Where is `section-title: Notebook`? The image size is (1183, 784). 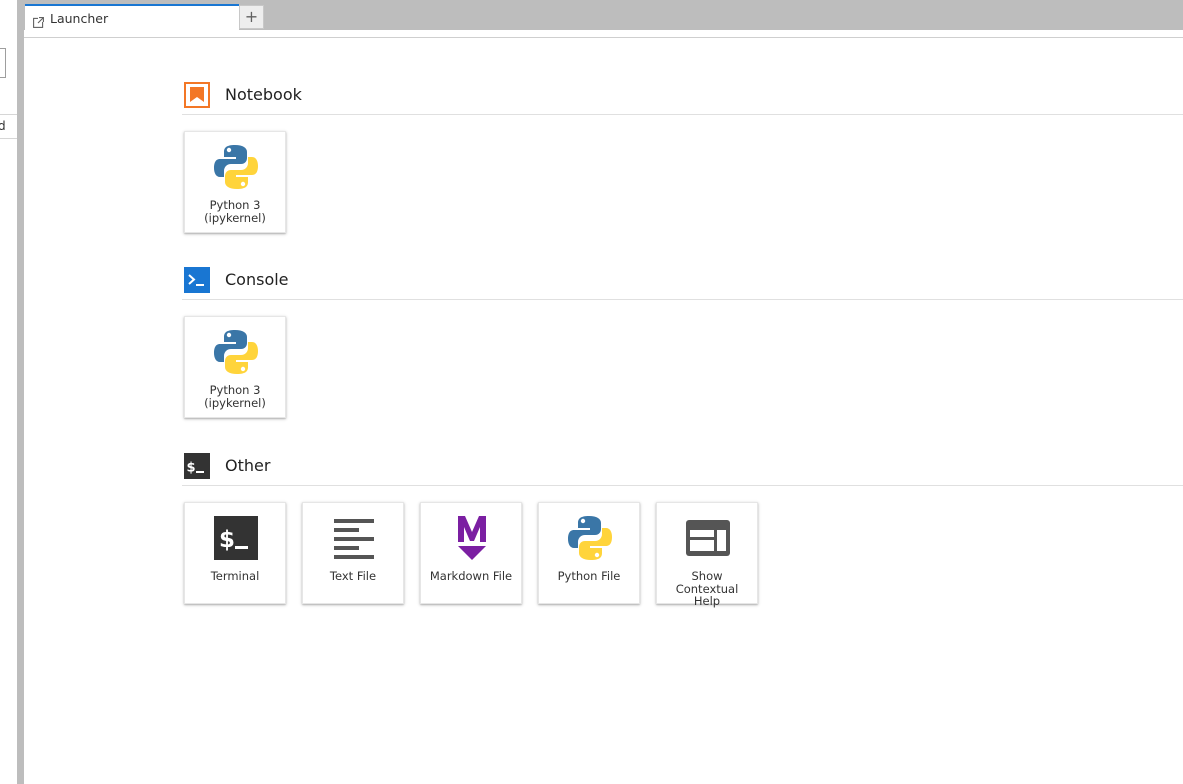 section-title: Notebook is located at coordinates (263, 94).